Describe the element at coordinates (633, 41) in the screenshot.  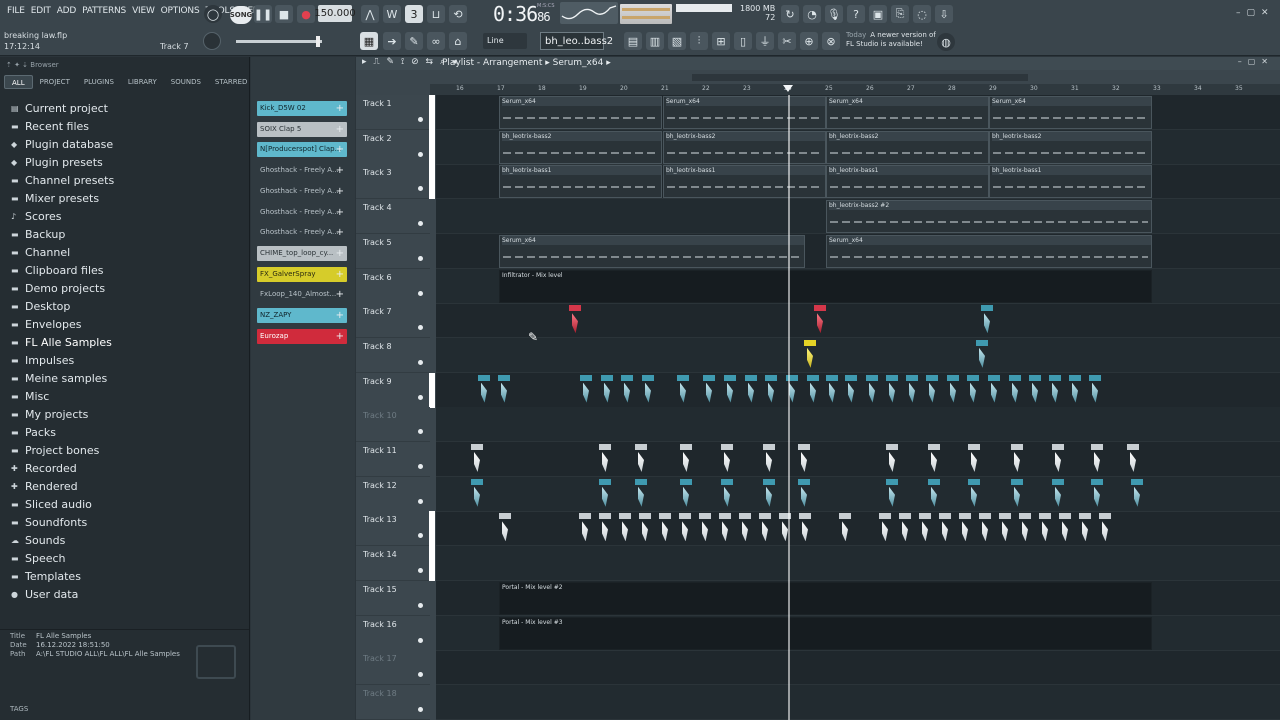
I see `mixer-icon: ▤` at that location.